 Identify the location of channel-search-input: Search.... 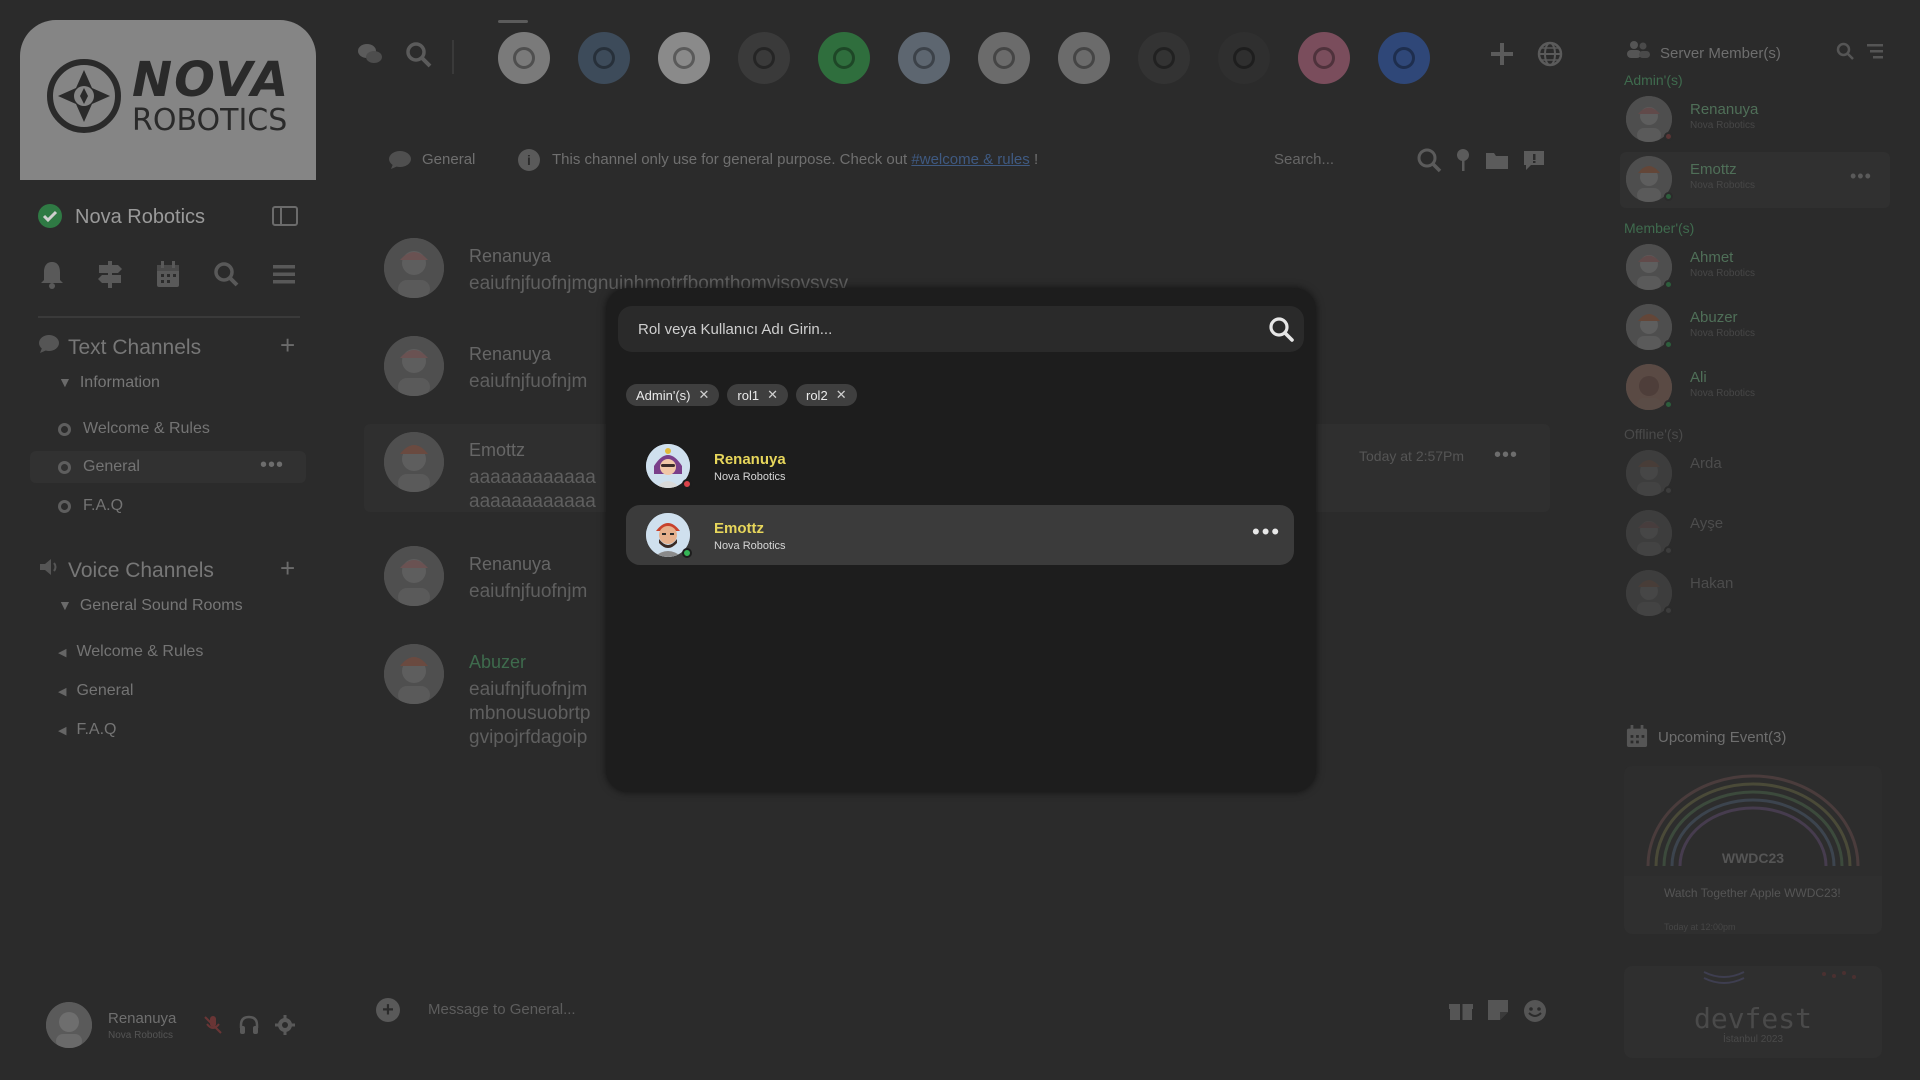
(1304, 159).